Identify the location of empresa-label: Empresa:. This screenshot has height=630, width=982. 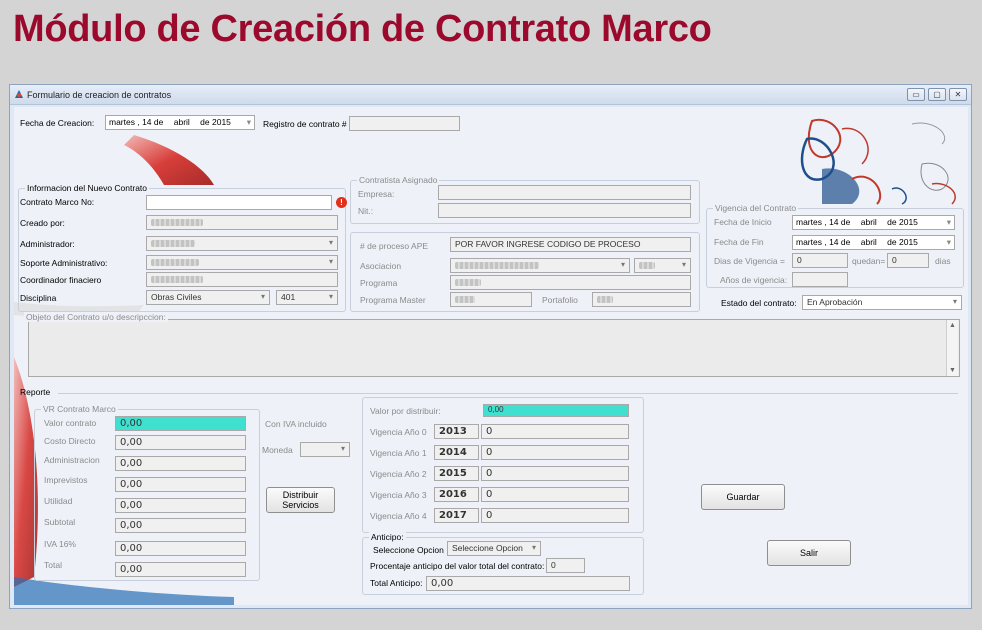
(376, 194).